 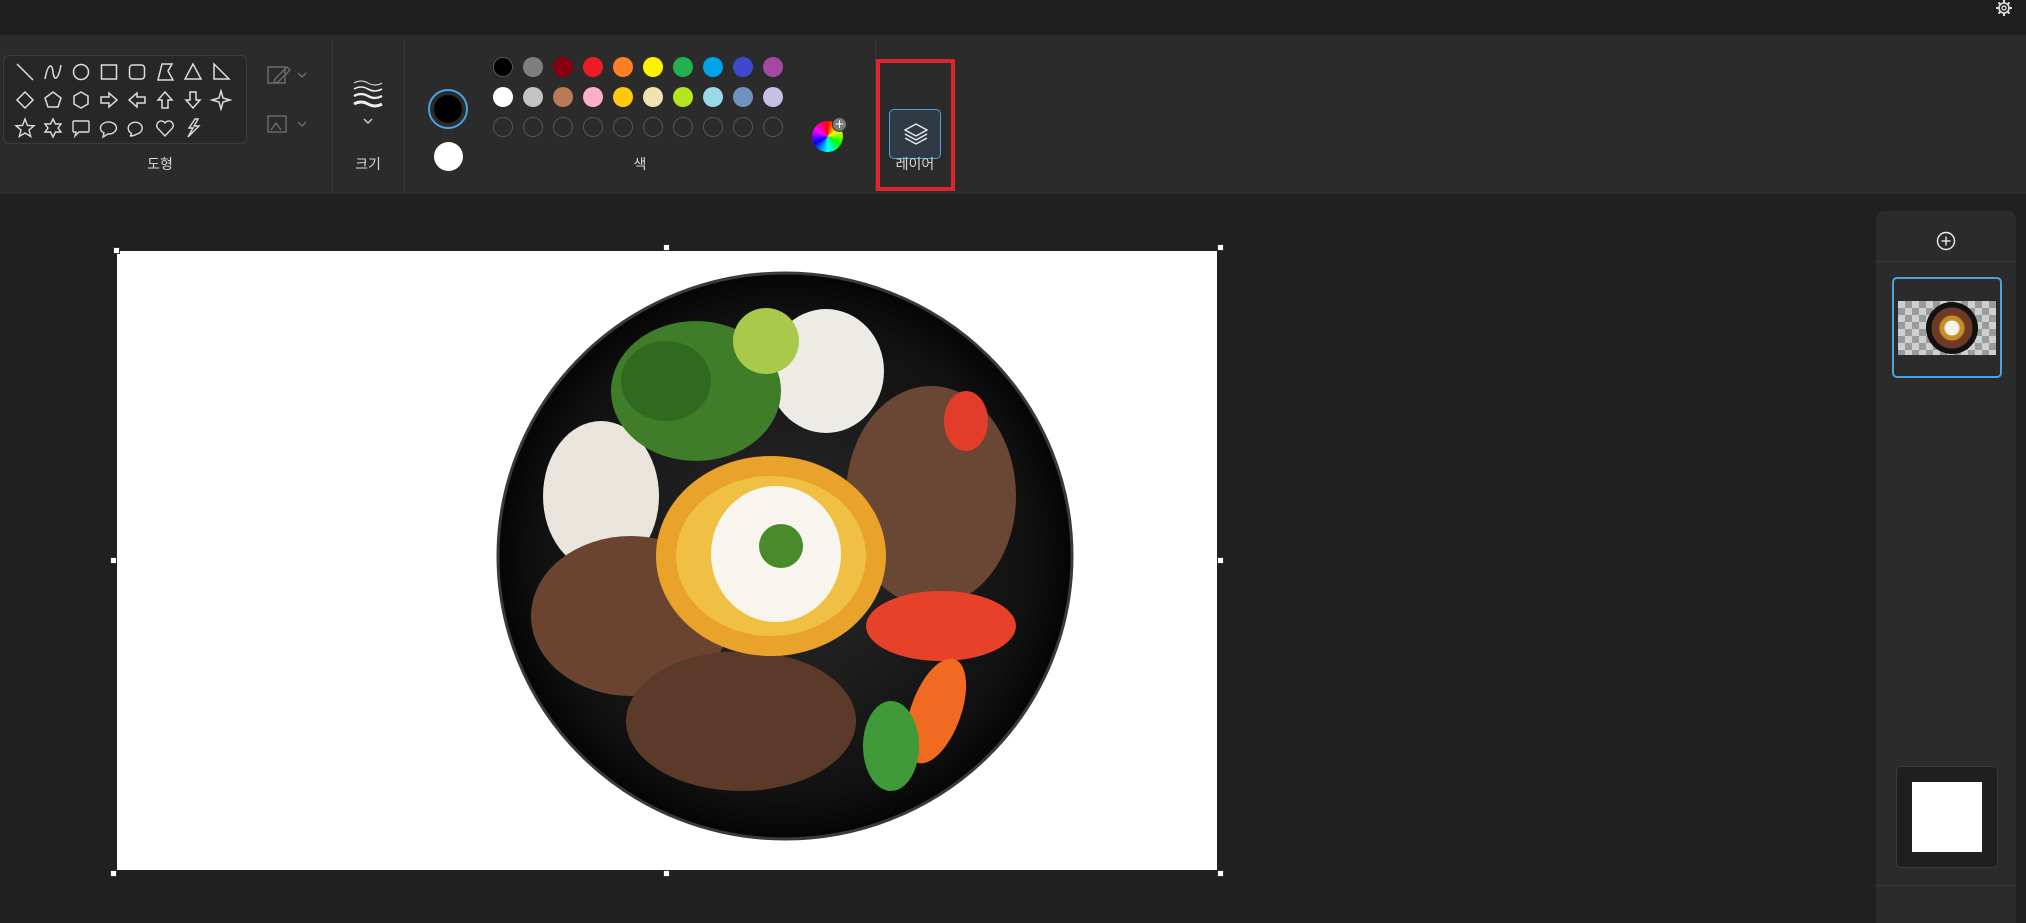 What do you see at coordinates (193, 128) in the screenshot?
I see `lightning-icon` at bounding box center [193, 128].